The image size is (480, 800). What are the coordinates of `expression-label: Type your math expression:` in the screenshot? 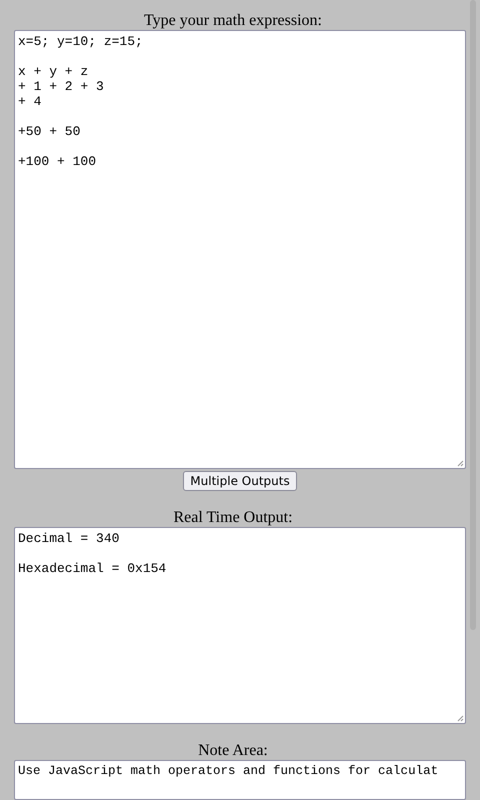 It's located at (233, 21).